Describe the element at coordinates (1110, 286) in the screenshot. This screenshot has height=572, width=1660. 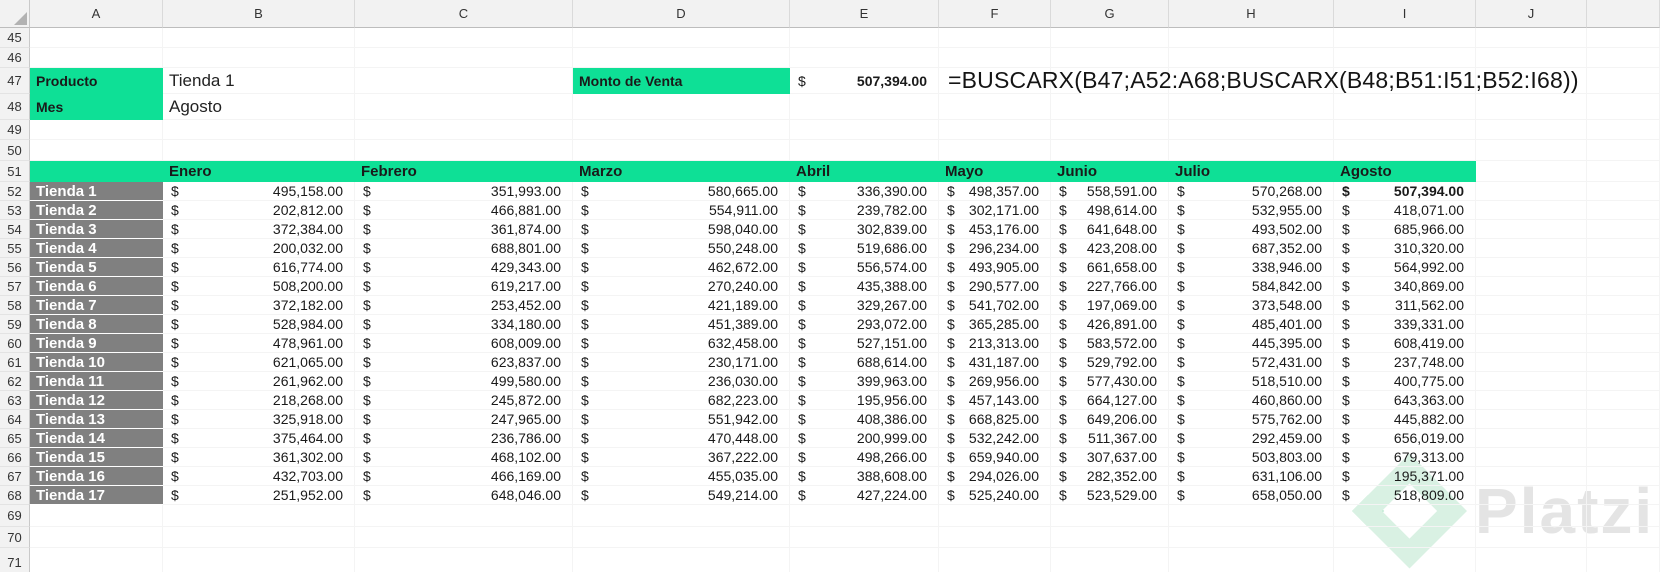
I see `cell-G57: $227,766.00` at that location.